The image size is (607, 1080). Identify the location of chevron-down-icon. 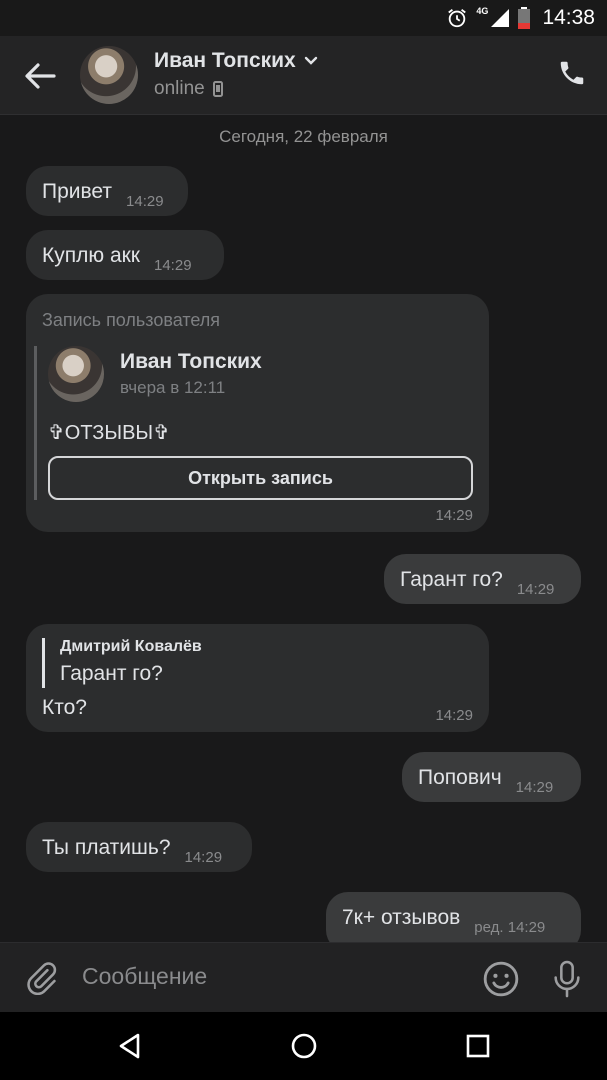
(310, 60).